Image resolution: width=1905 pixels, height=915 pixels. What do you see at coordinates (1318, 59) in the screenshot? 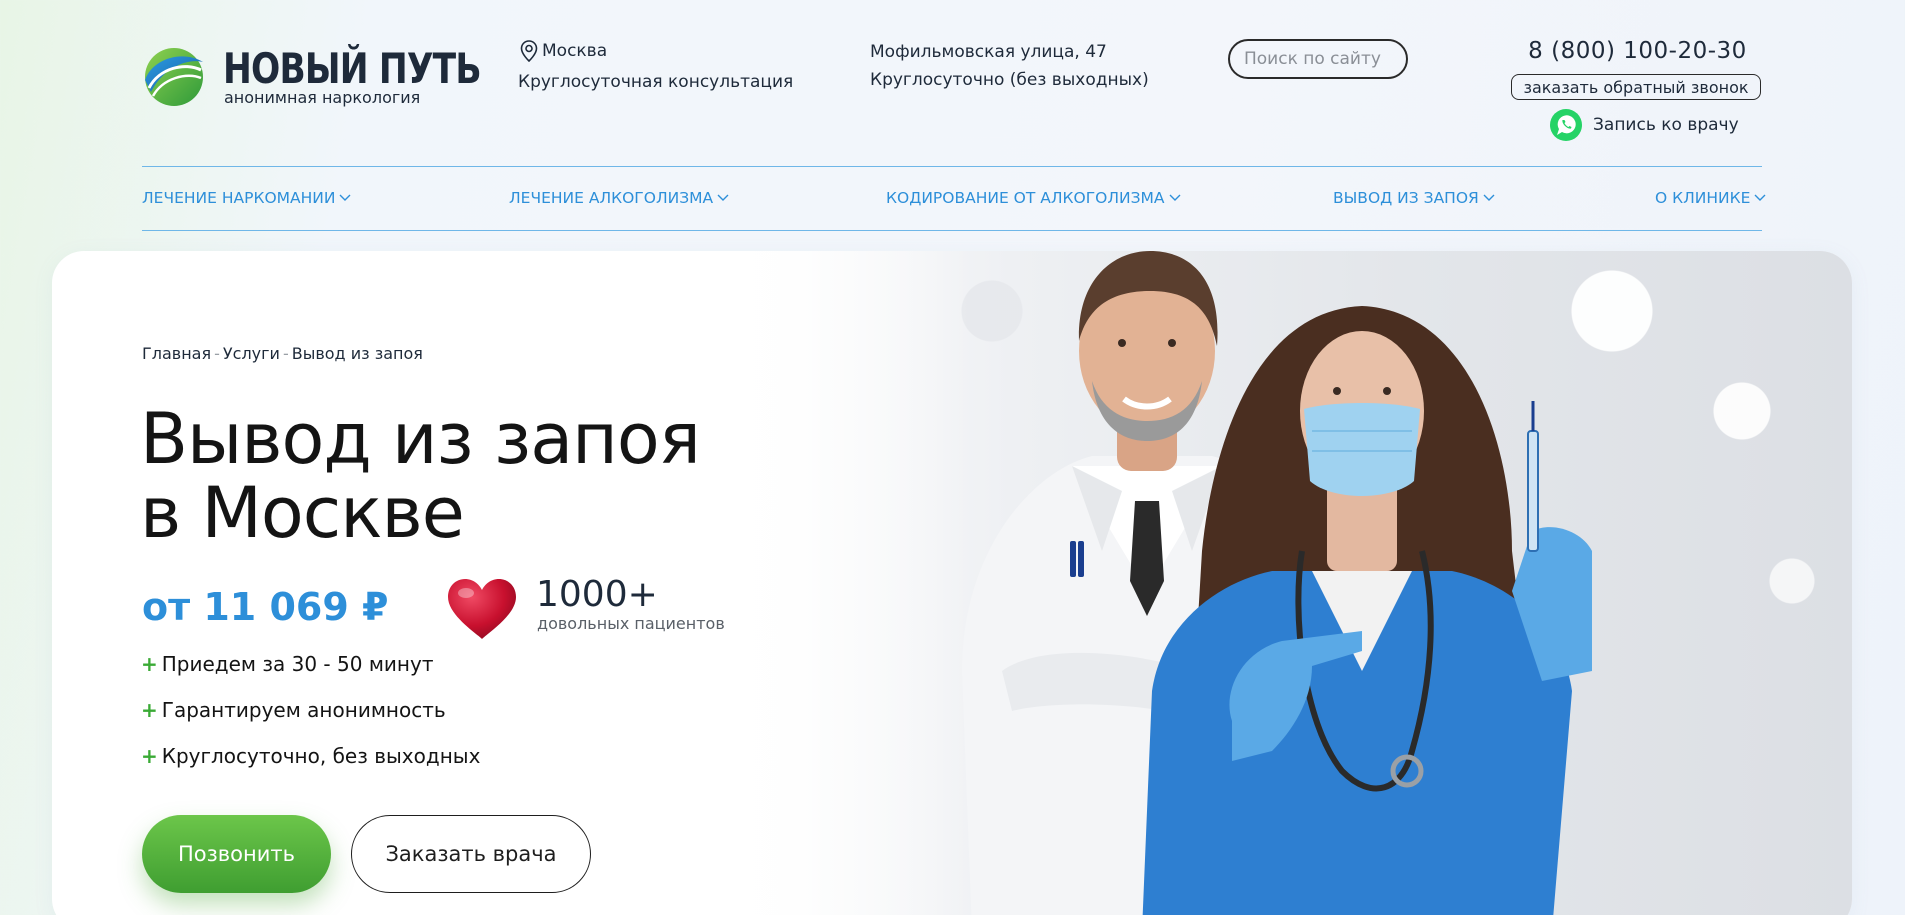
I see `search-input` at bounding box center [1318, 59].